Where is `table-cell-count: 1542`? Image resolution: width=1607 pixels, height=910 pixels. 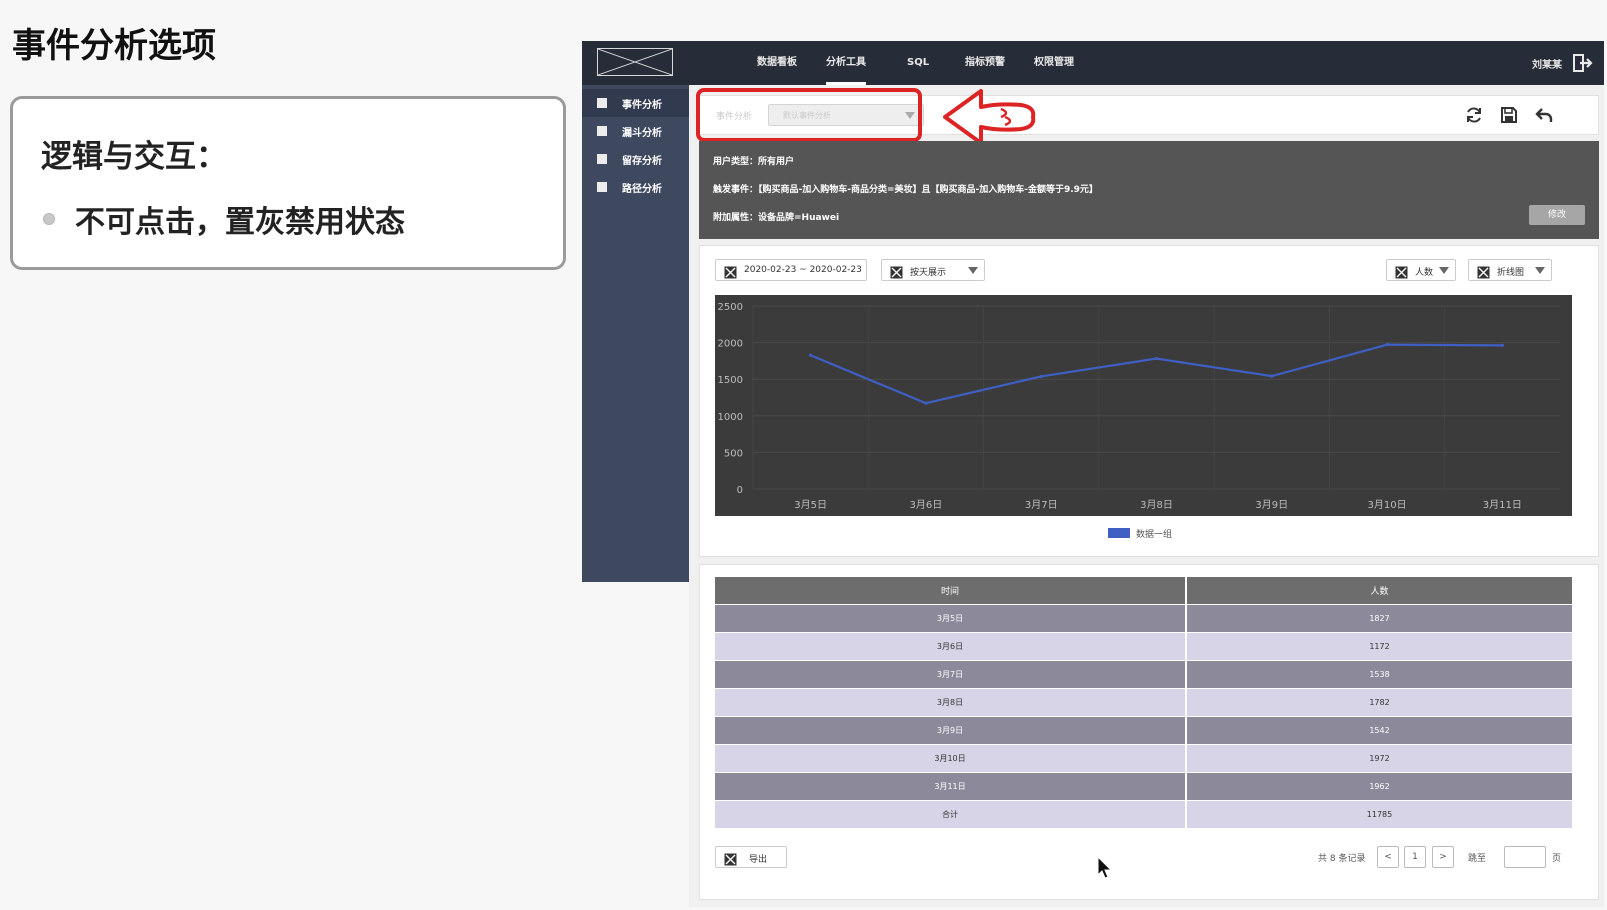 table-cell-count: 1542 is located at coordinates (1379, 730).